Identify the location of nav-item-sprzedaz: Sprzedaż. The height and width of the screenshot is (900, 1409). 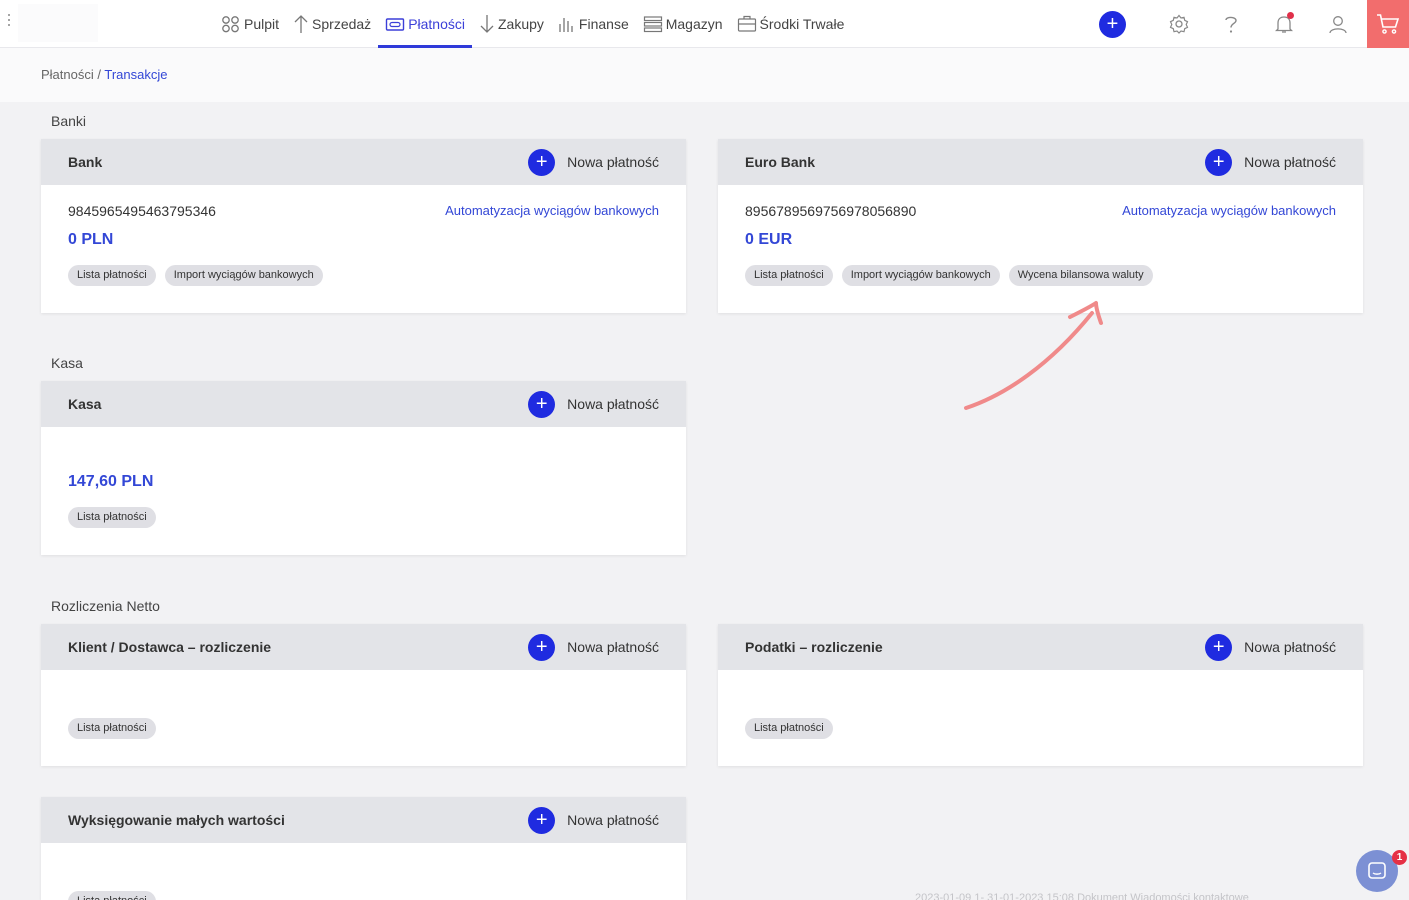
(332, 24).